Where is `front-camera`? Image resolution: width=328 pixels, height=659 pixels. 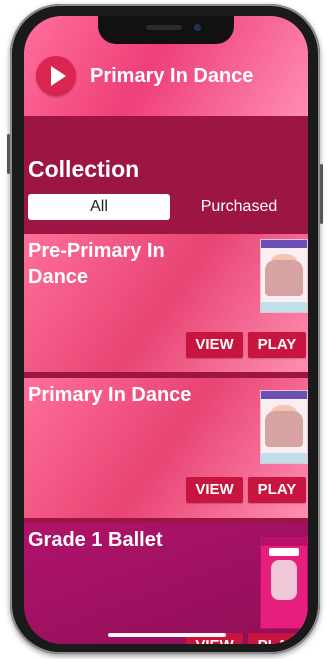
front-camera is located at coordinates (197, 27).